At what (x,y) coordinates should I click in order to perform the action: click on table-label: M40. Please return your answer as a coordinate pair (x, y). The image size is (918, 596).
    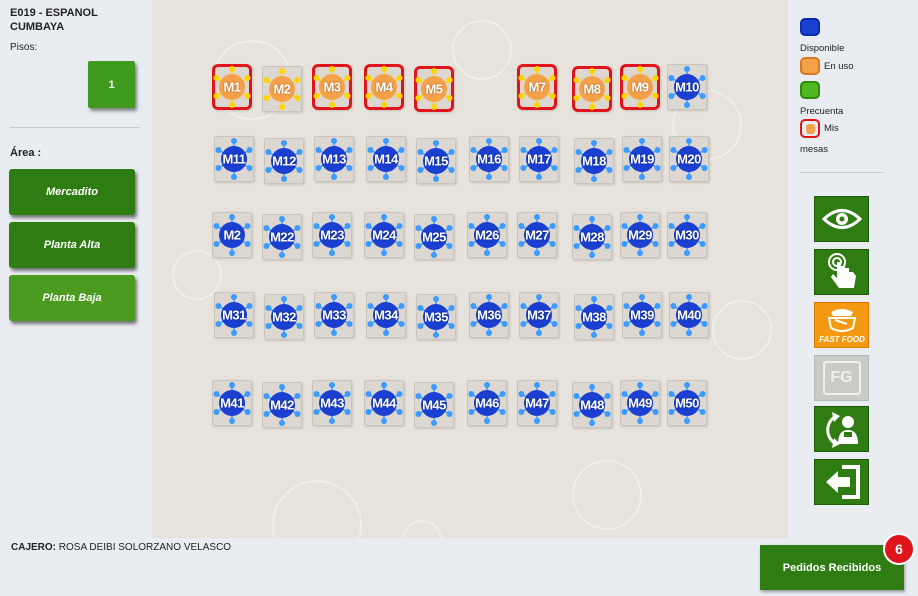
    Looking at the image, I should click on (689, 315).